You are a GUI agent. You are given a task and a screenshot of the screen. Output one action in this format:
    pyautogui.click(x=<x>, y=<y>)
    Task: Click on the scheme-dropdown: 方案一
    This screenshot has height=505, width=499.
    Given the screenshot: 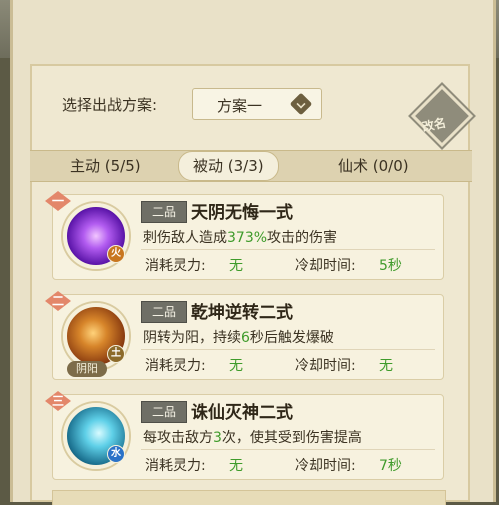 What is the action you would take?
    pyautogui.click(x=257, y=104)
    